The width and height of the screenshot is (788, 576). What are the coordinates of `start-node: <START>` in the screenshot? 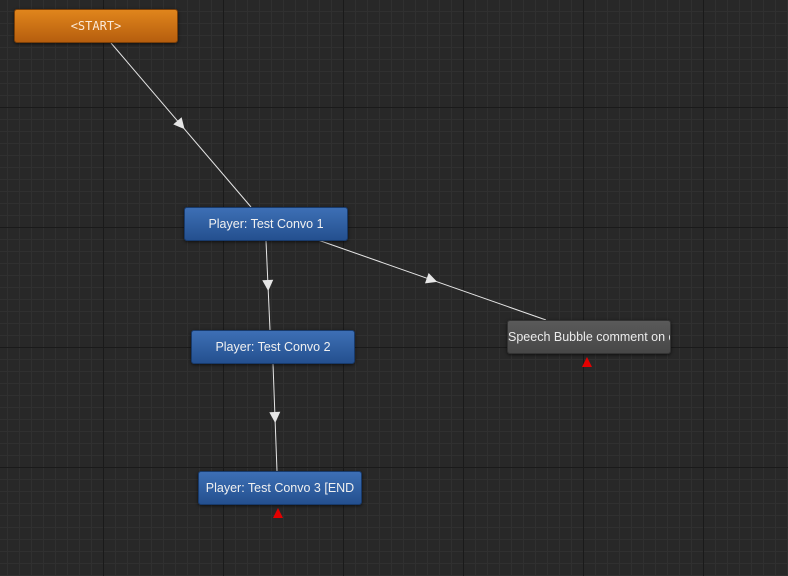 It's located at (96, 26).